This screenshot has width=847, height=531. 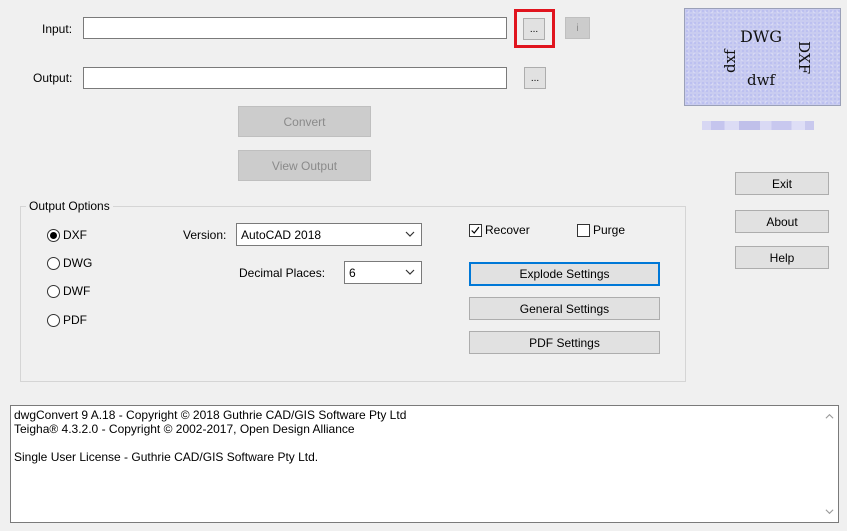 I want to click on decimal-places-select: 6, so click(x=383, y=272).